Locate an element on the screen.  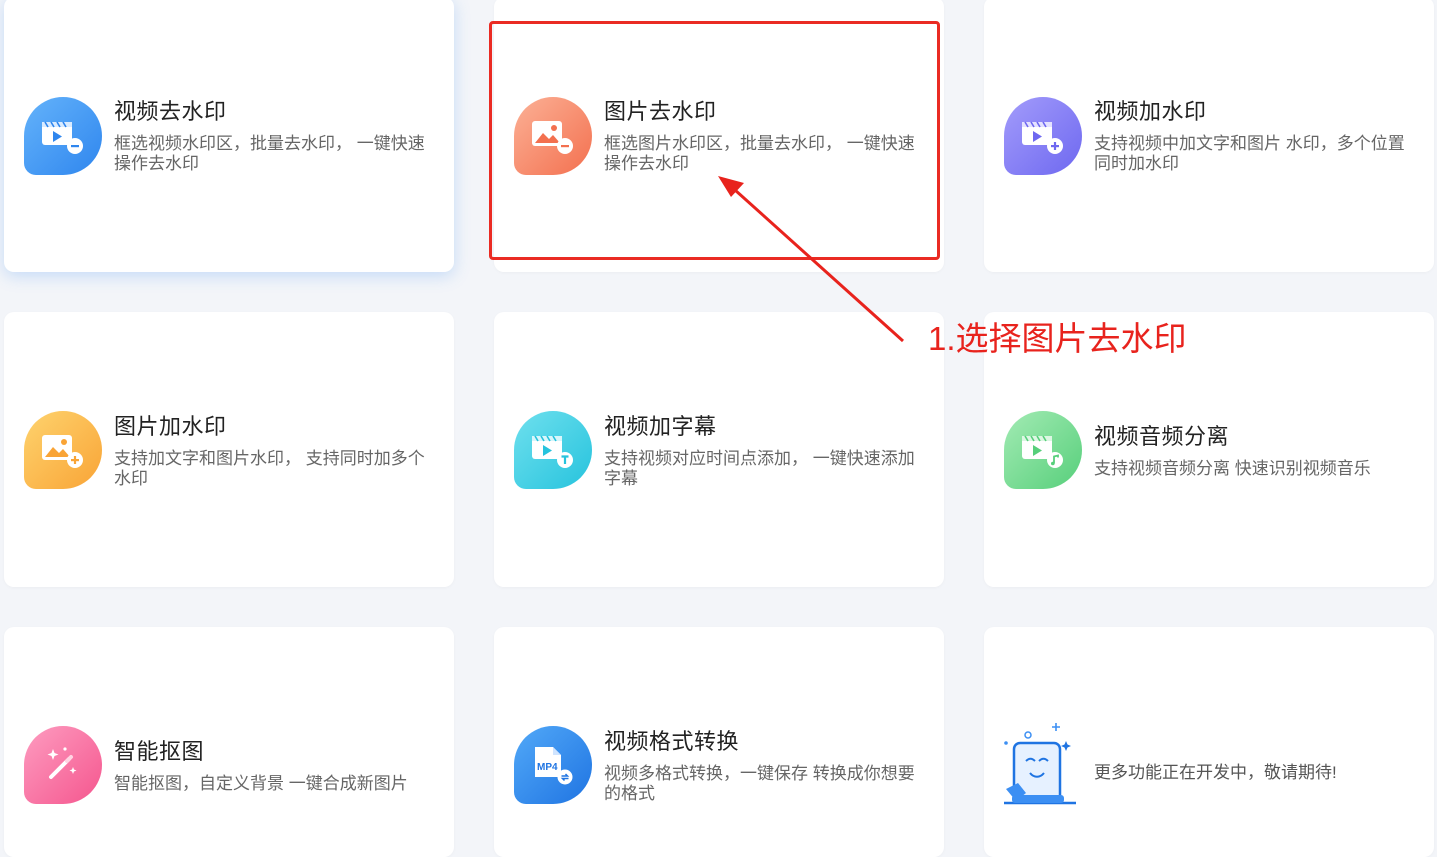
card-image-remove-watermark: 图片去水印 框选图片水印区，批量去水印， 一键快速操作去水印 is located at coordinates (719, 136).